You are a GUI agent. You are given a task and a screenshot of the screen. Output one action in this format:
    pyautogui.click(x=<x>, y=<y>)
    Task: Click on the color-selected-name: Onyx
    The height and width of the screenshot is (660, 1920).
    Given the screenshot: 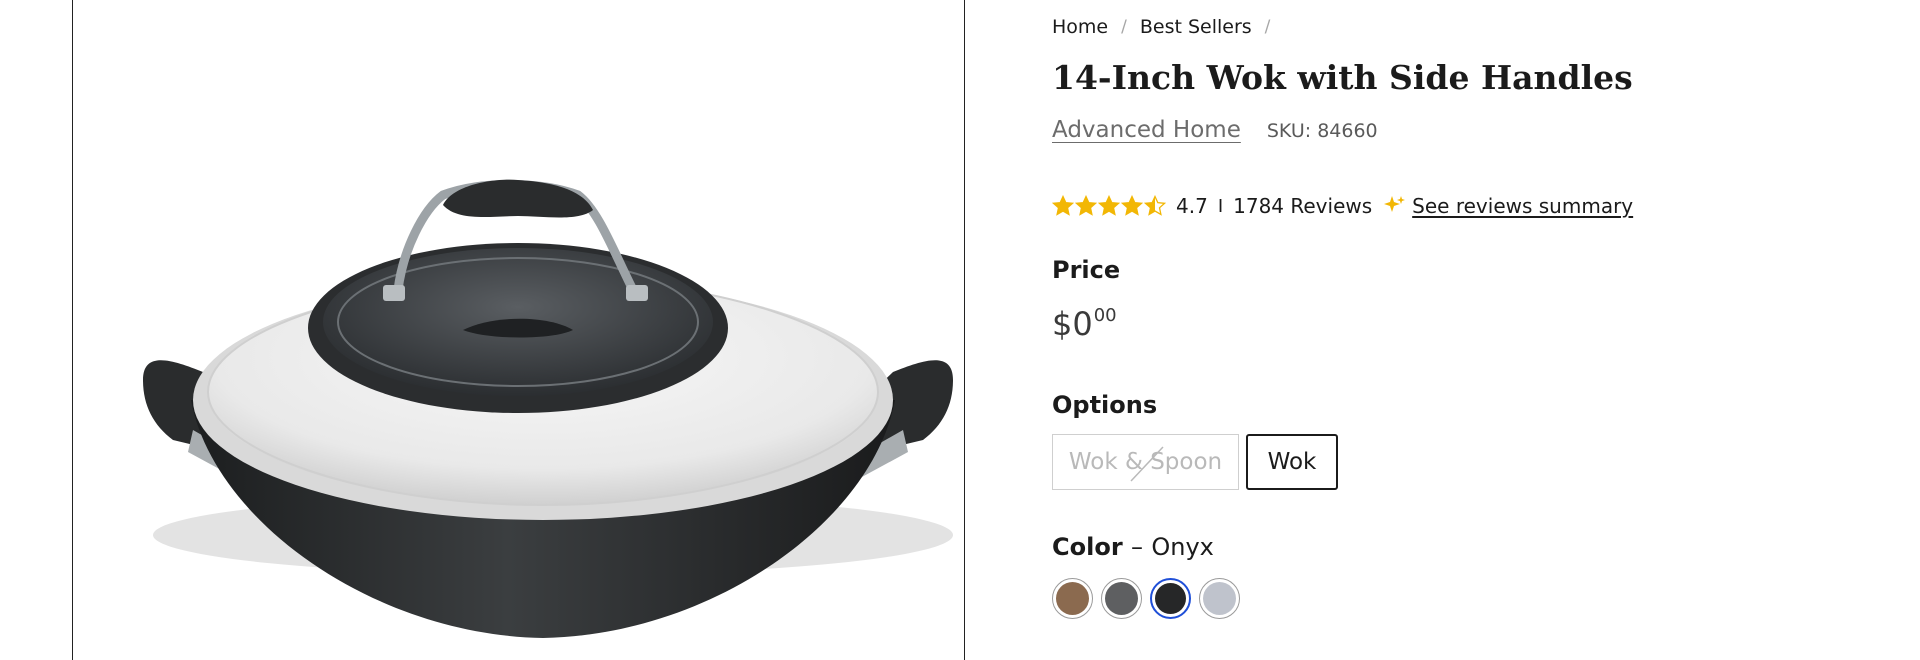 What is the action you would take?
    pyautogui.click(x=1182, y=547)
    